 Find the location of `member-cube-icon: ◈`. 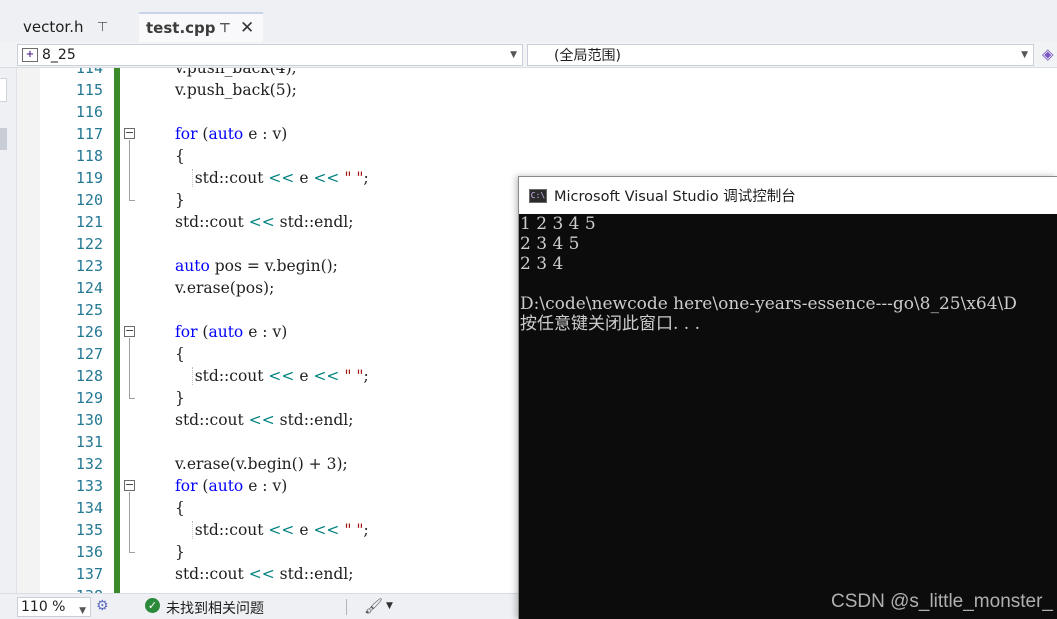

member-cube-icon: ◈ is located at coordinates (1049, 54).